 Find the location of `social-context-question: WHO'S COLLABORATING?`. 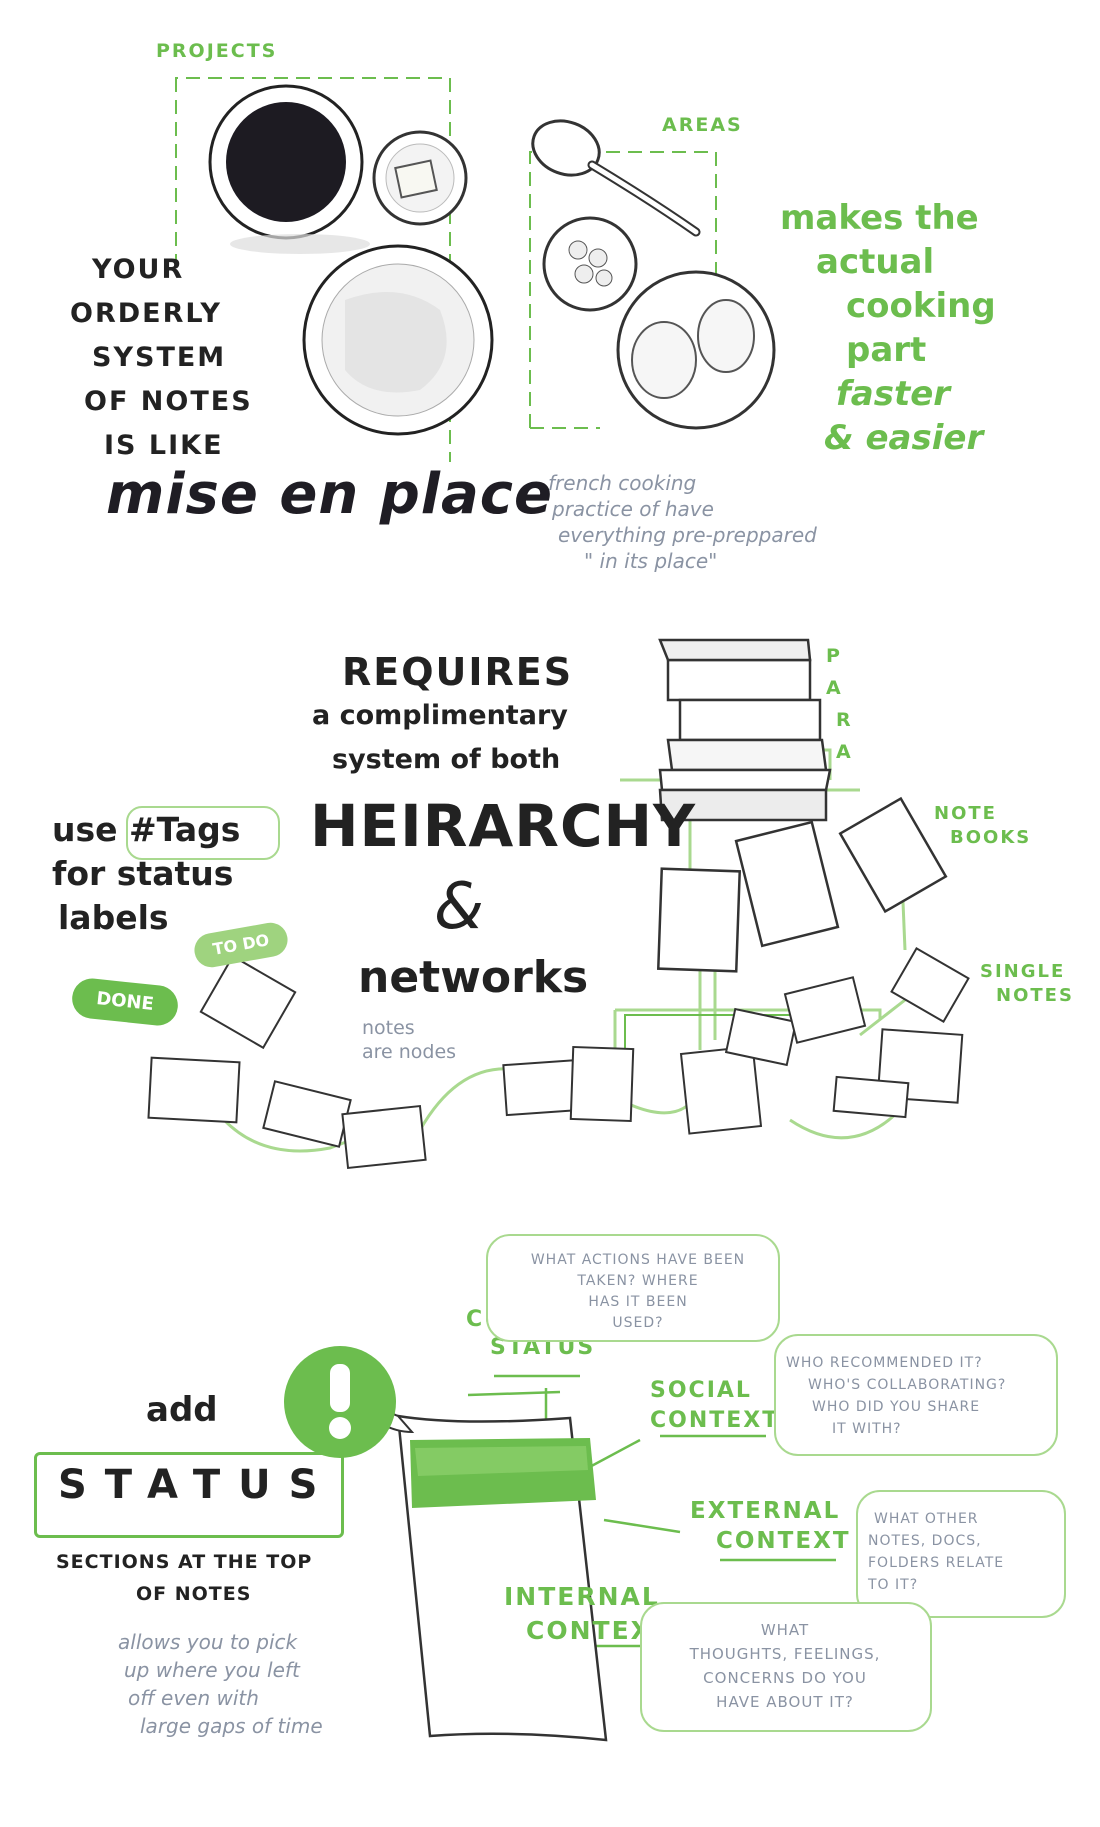

social-context-question: WHO'S COLLABORATING? is located at coordinates (907, 1385).